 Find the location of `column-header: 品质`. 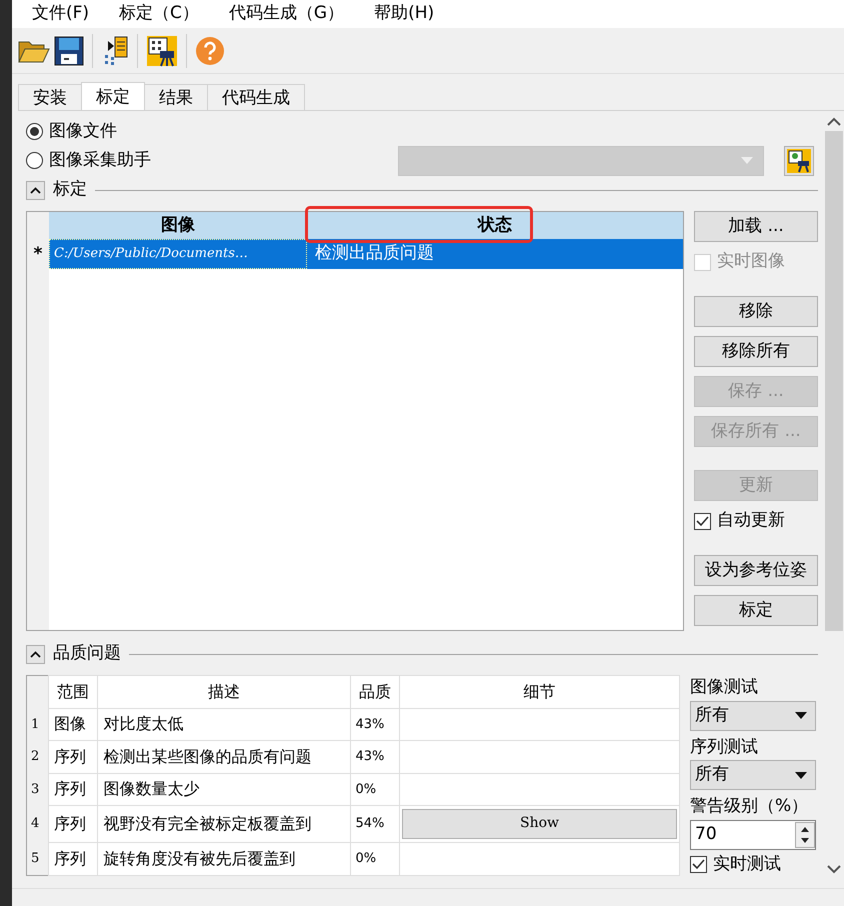

column-header: 品质 is located at coordinates (374, 691).